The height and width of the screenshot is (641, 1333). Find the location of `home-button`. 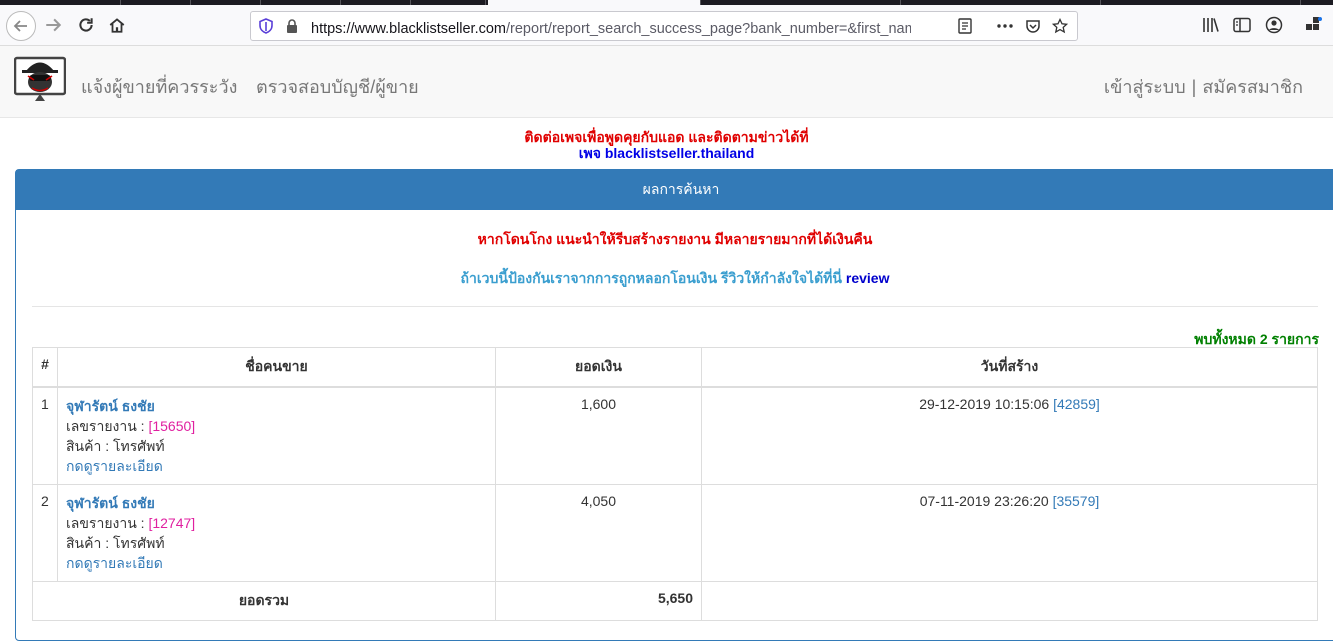

home-button is located at coordinates (117, 25).